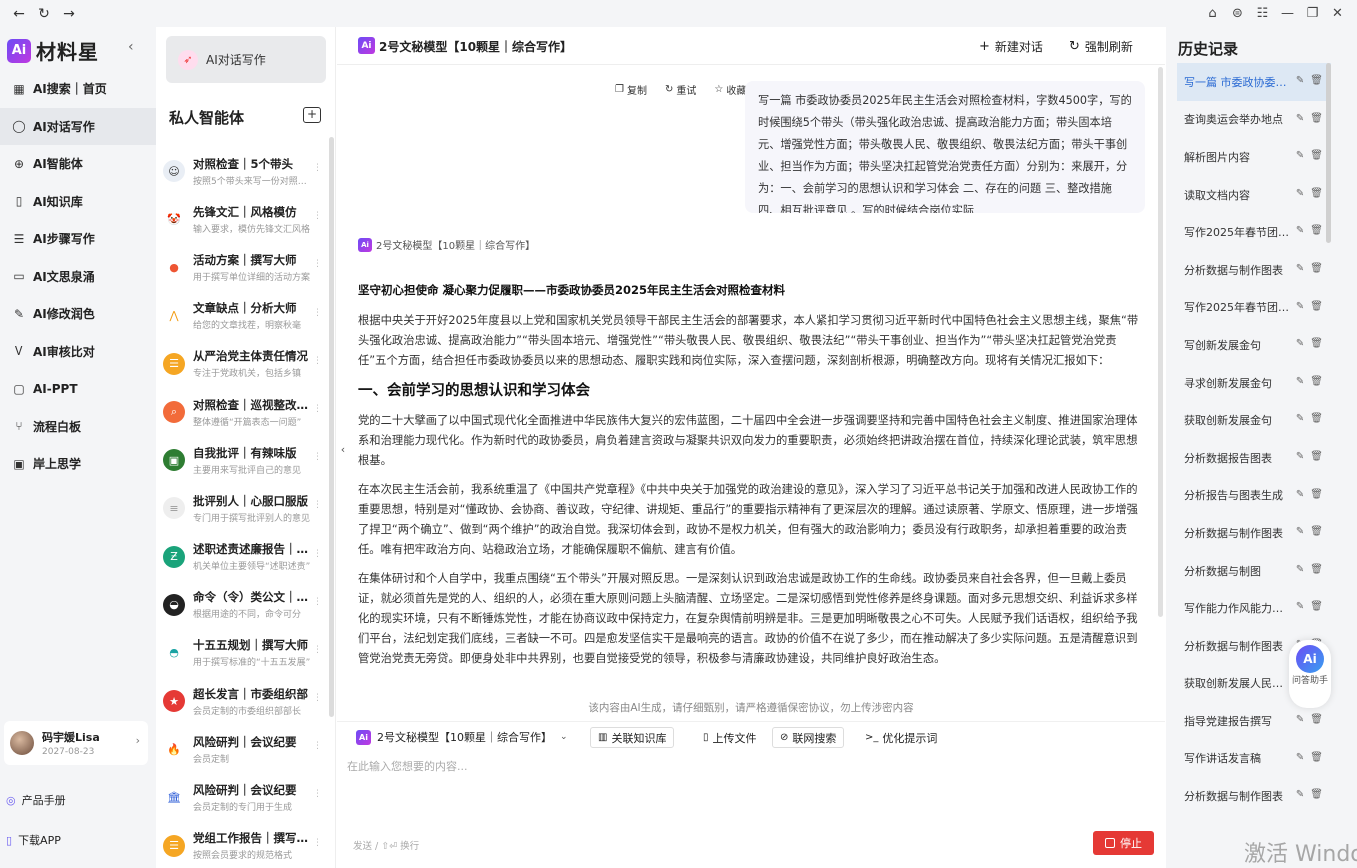  I want to click on add-agent-icon: +, so click(312, 115).